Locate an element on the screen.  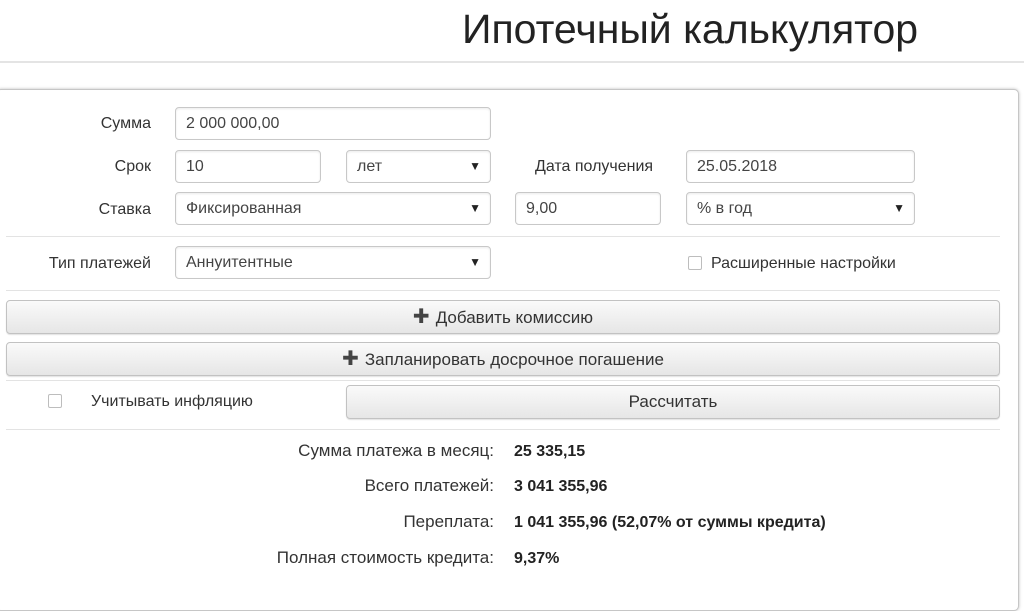
date-label: Дата получения is located at coordinates (594, 166).